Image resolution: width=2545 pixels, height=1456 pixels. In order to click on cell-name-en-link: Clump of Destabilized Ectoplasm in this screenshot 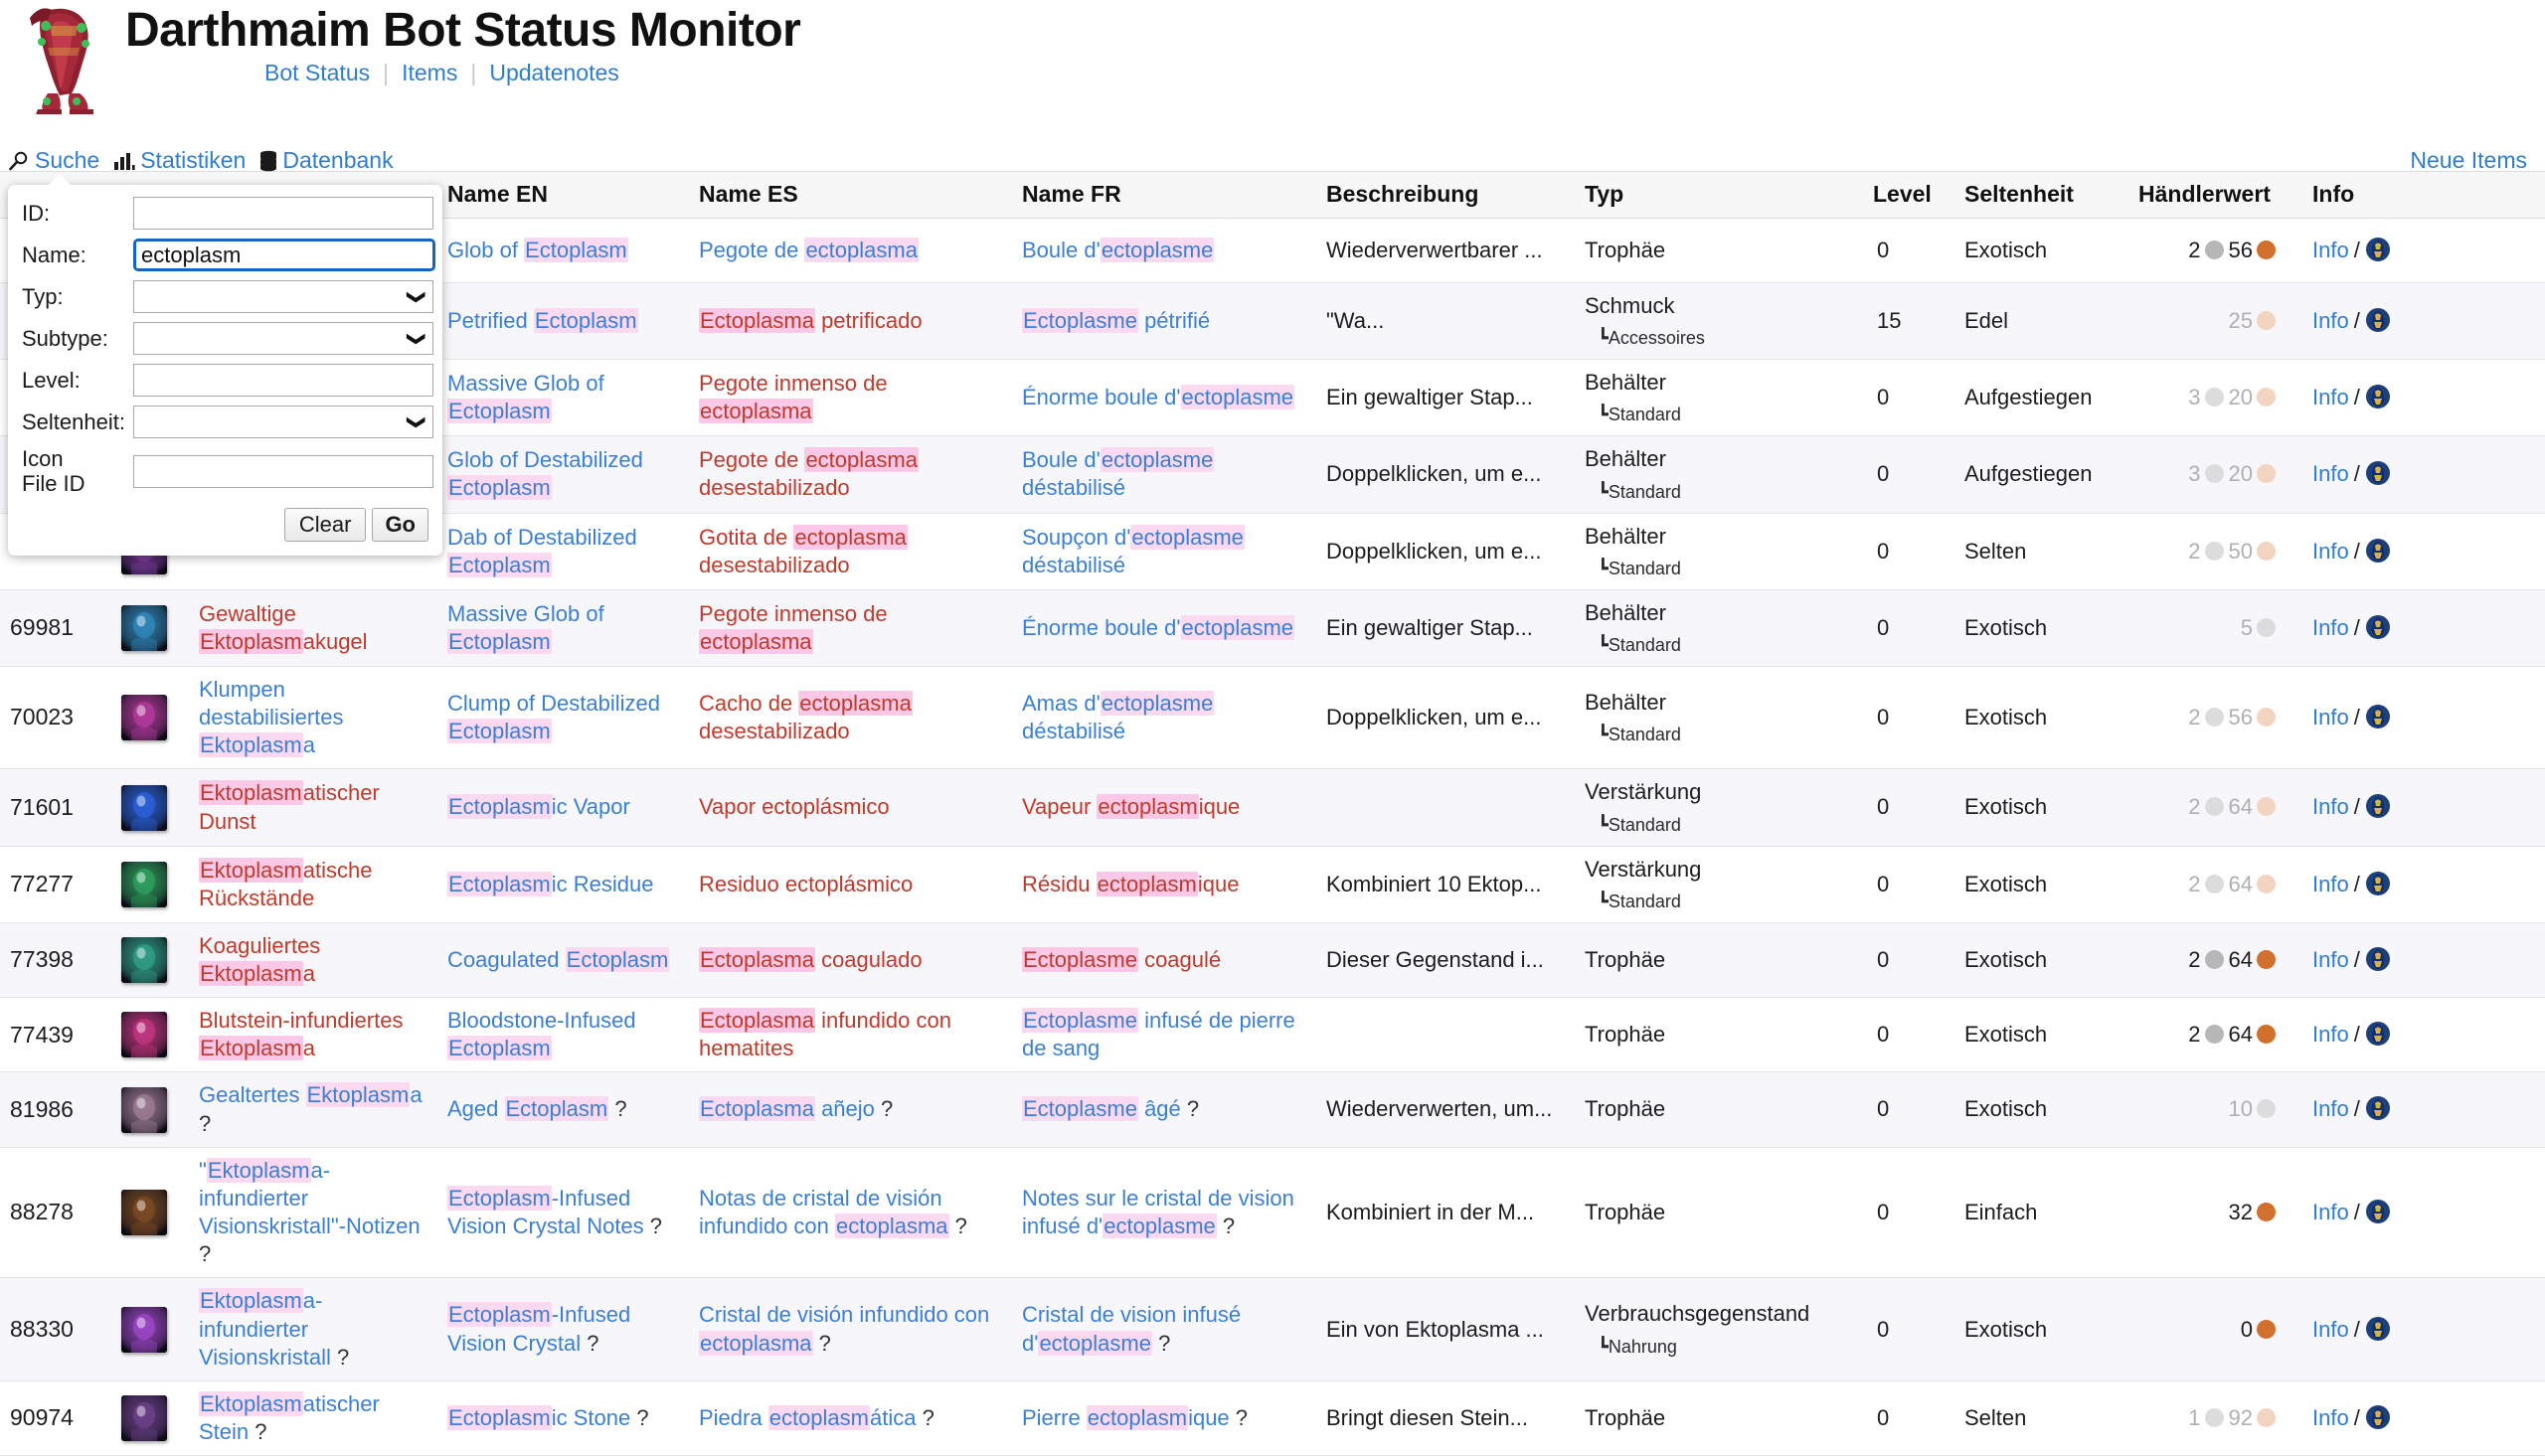, I will do `click(553, 717)`.